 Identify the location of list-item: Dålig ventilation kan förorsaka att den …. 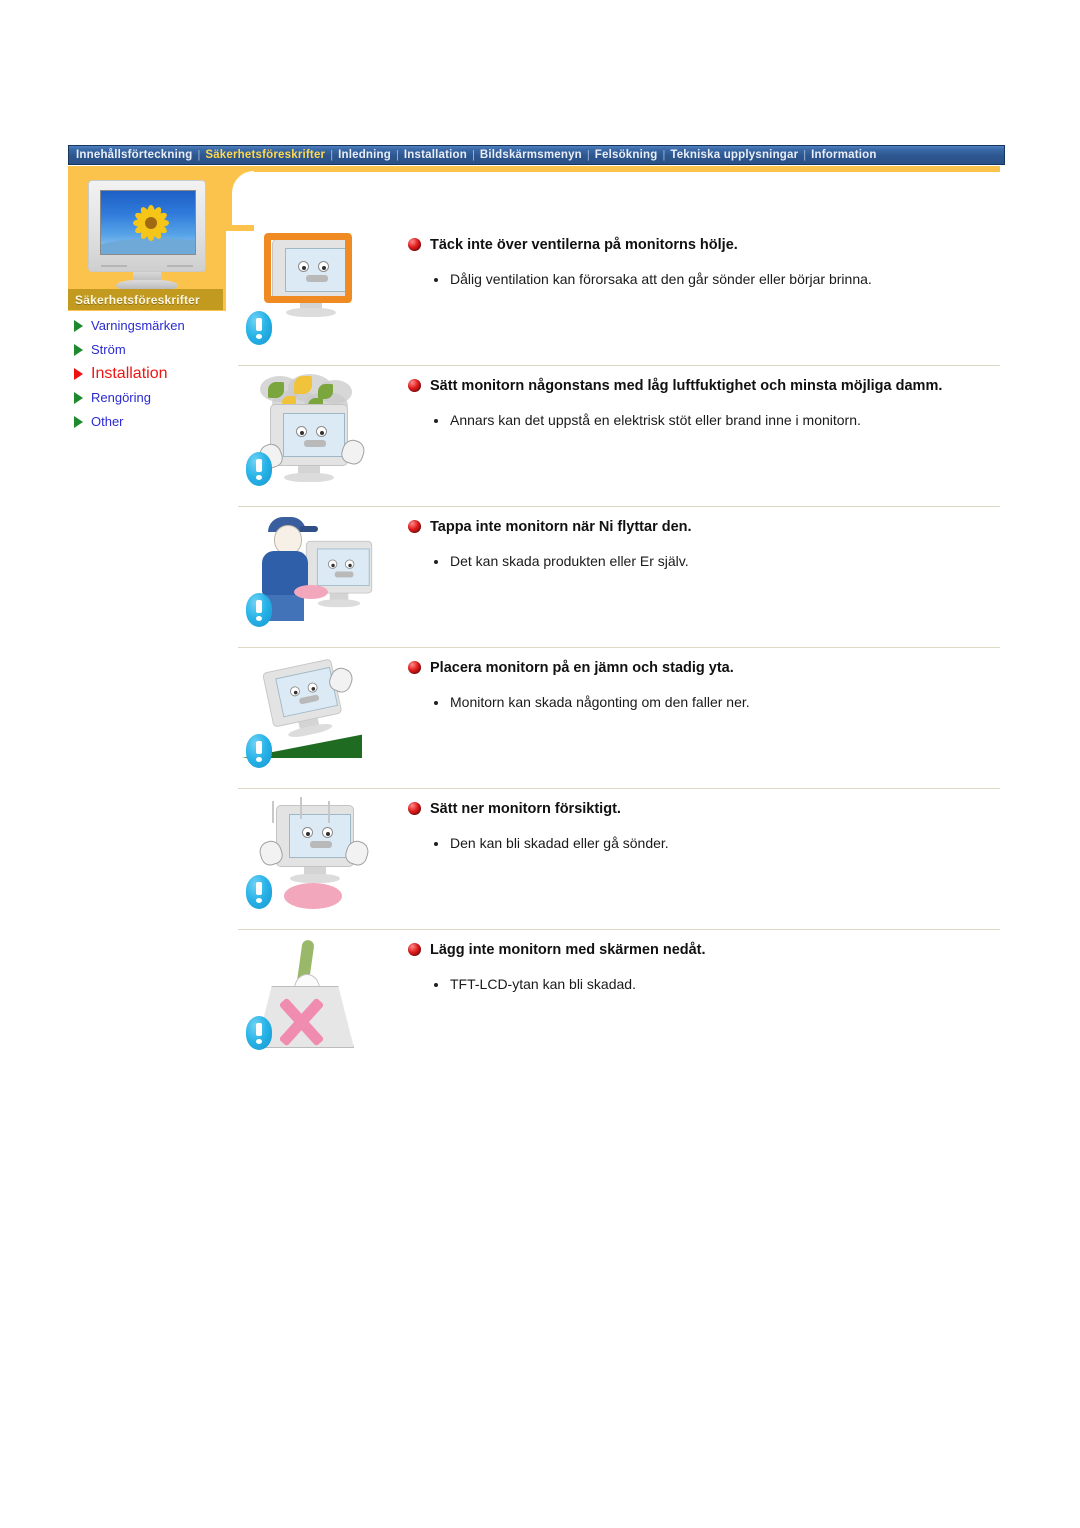
(707, 279).